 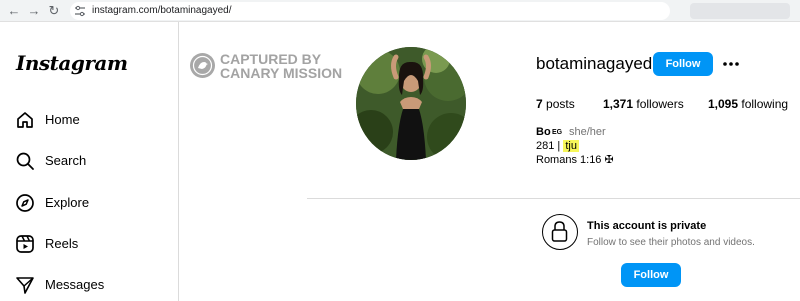 What do you see at coordinates (587, 132) in the screenshot?
I see `bio-pronouns: she/her` at bounding box center [587, 132].